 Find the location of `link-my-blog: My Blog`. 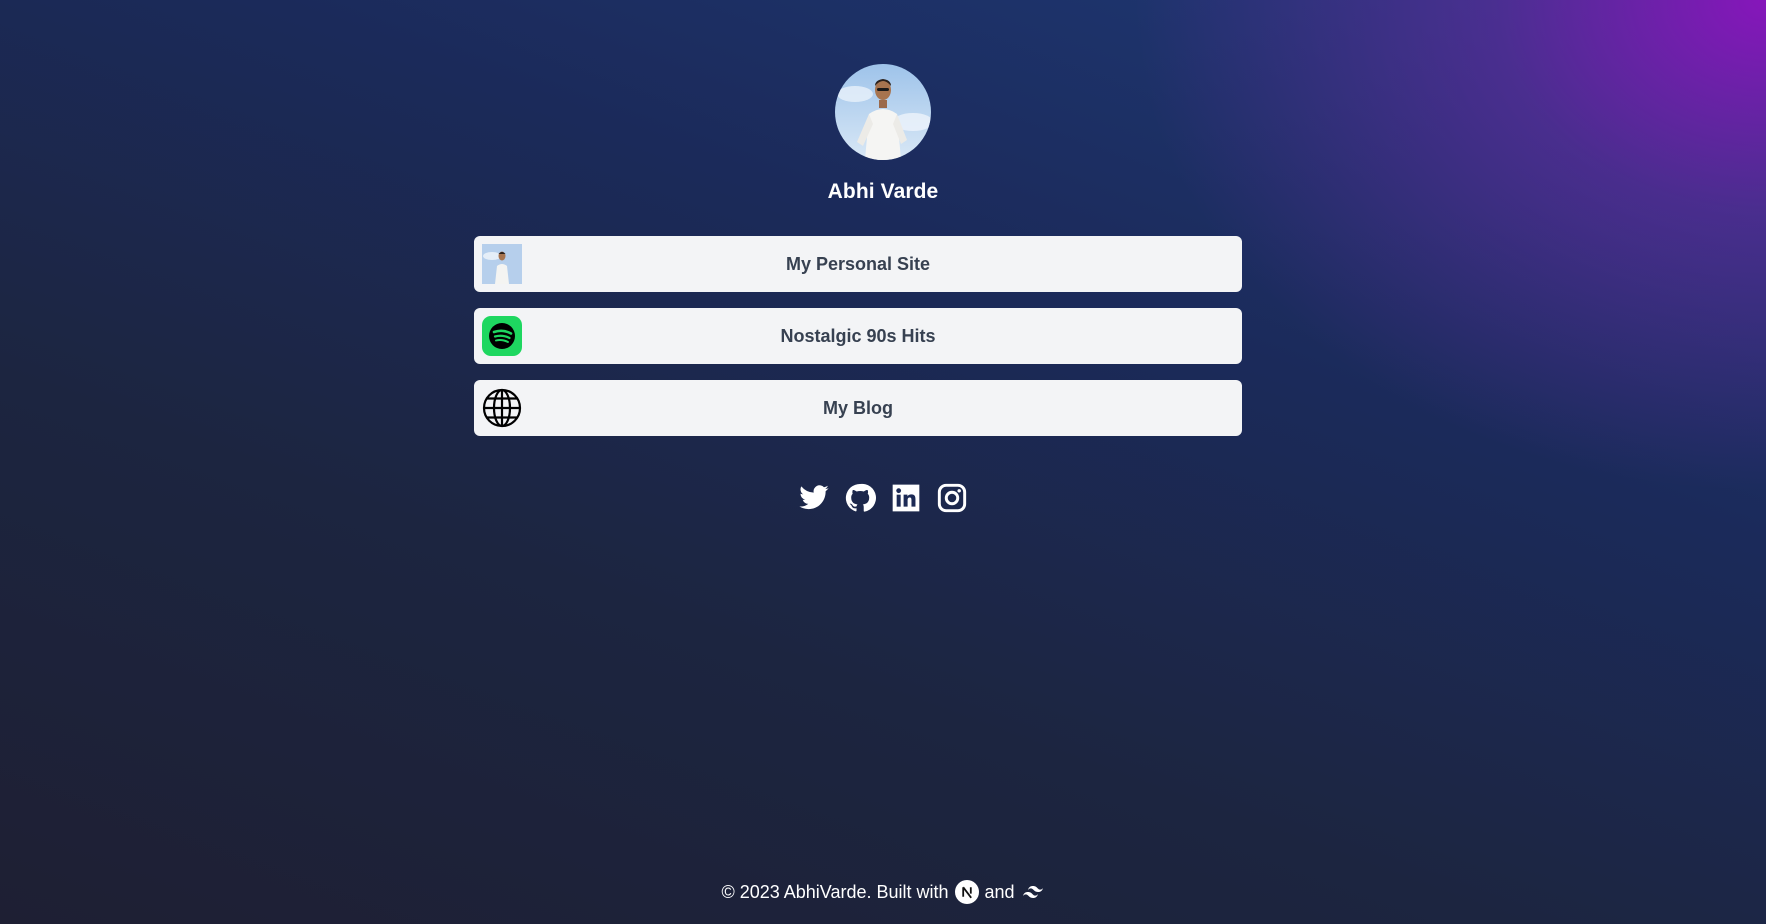

link-my-blog: My Blog is located at coordinates (858, 408).